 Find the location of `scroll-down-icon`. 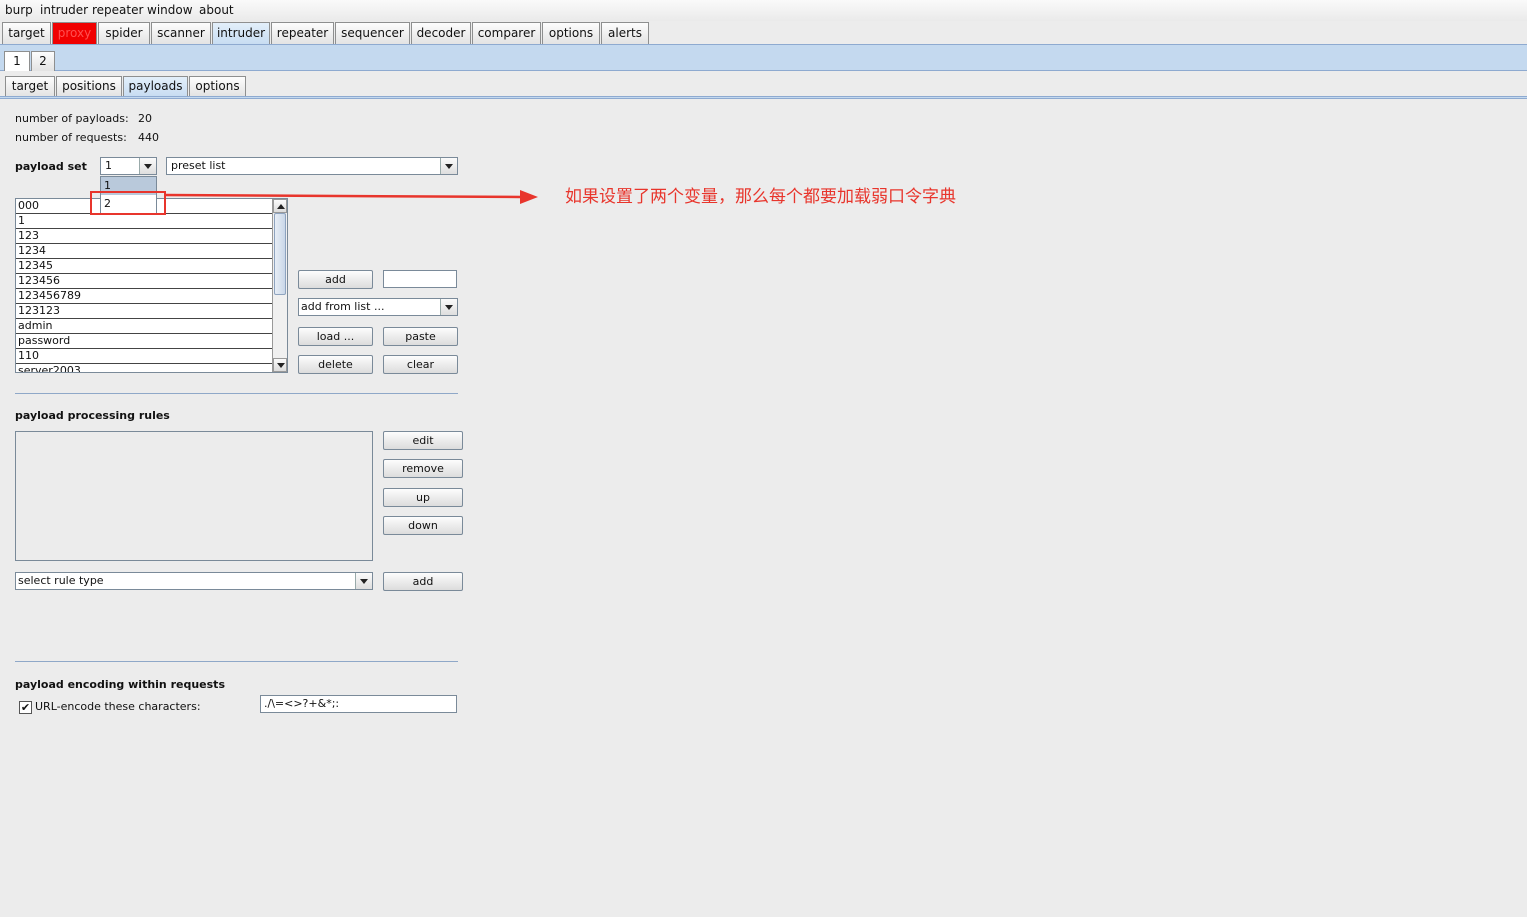

scroll-down-icon is located at coordinates (280, 365).